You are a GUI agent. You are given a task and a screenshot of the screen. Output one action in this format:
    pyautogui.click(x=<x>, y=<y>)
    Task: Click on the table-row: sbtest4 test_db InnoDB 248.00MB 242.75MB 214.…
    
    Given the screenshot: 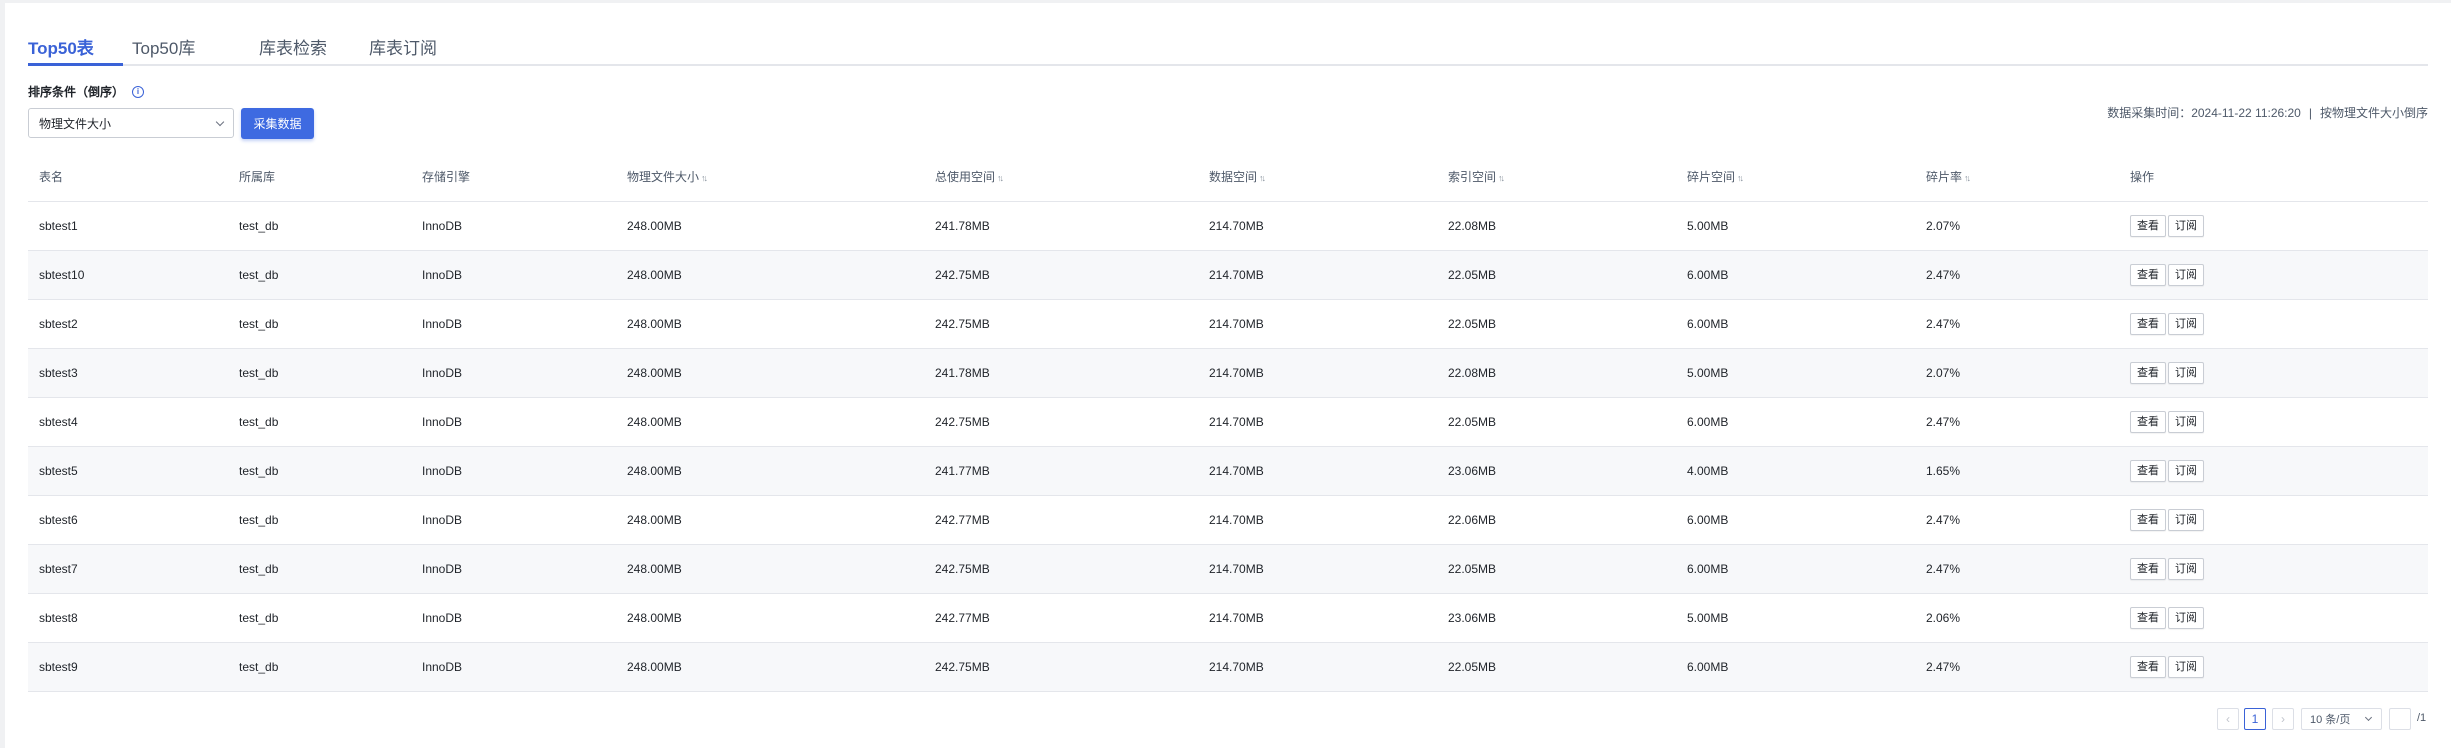 What is the action you would take?
    pyautogui.click(x=1228, y=422)
    